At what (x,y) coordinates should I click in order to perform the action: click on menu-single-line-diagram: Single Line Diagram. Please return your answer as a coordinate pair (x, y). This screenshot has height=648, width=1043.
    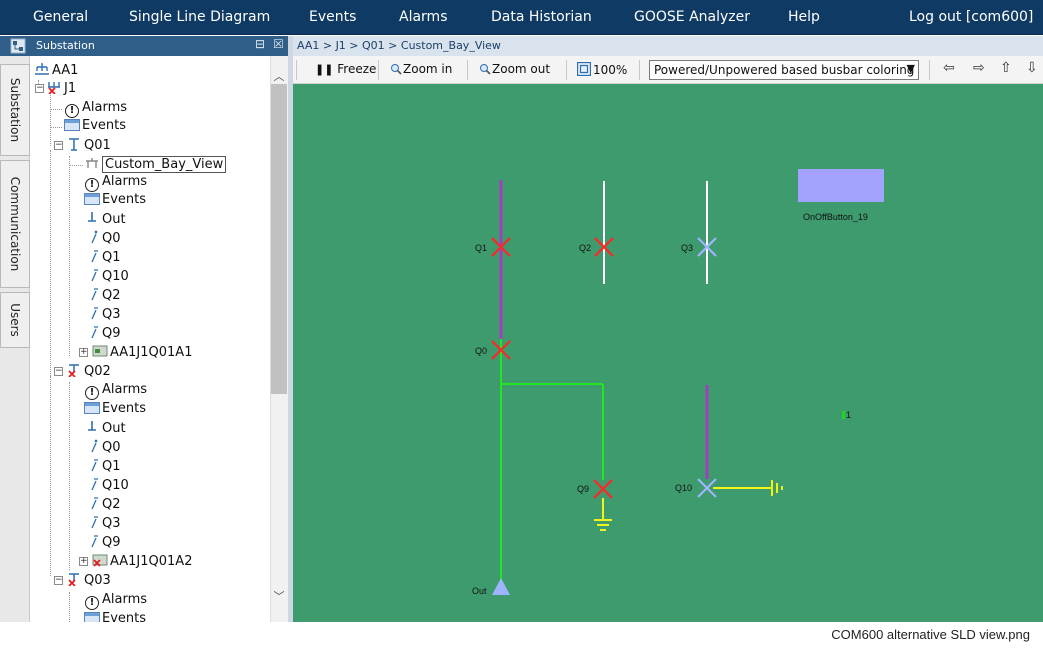
    Looking at the image, I should click on (199, 17).